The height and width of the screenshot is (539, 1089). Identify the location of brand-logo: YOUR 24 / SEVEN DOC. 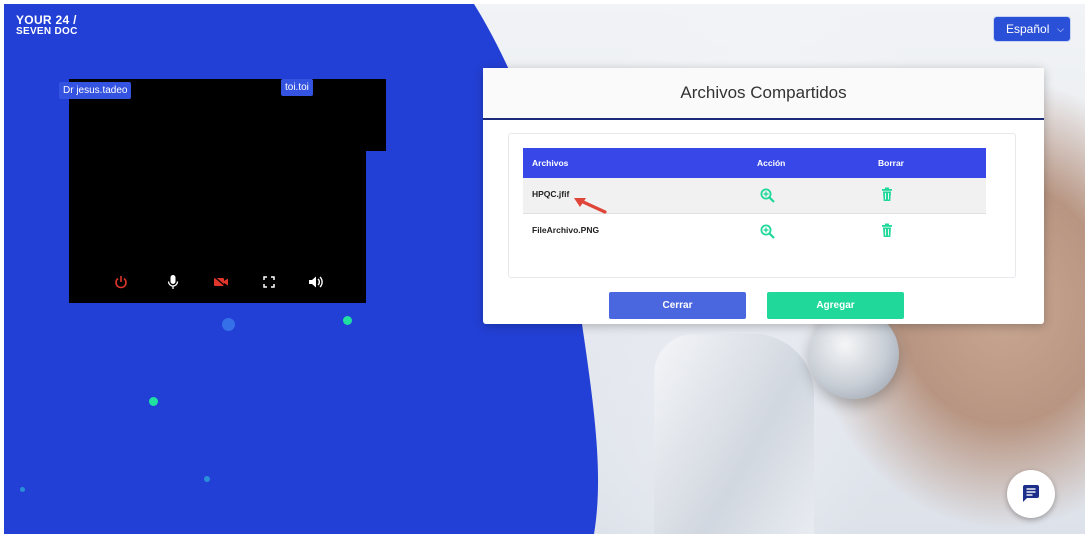
(47, 26).